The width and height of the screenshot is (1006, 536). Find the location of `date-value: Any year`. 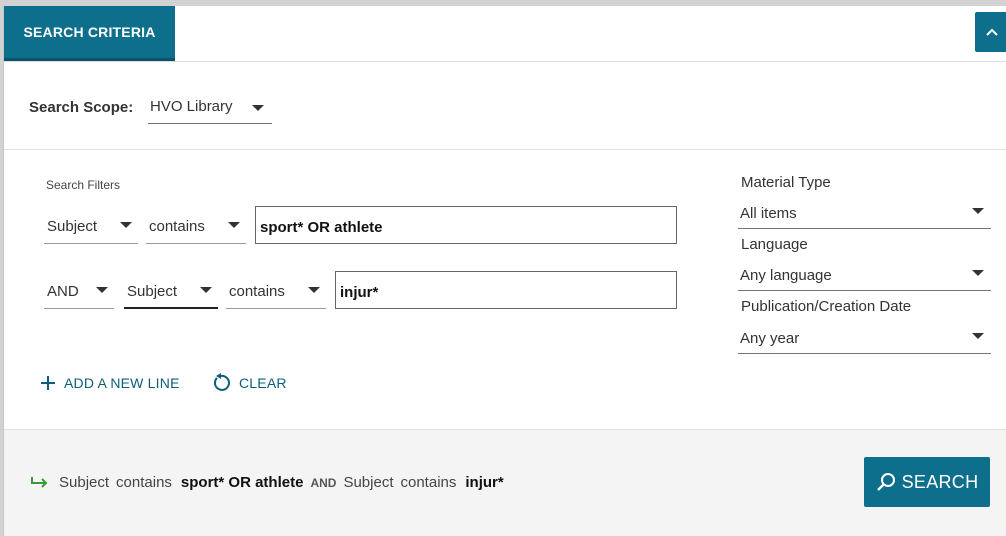

date-value: Any year is located at coordinates (770, 338).